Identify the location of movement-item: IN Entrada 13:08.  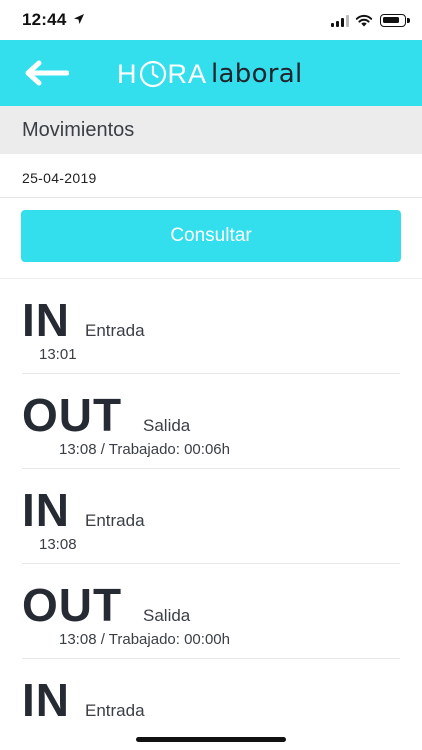
(200, 516).